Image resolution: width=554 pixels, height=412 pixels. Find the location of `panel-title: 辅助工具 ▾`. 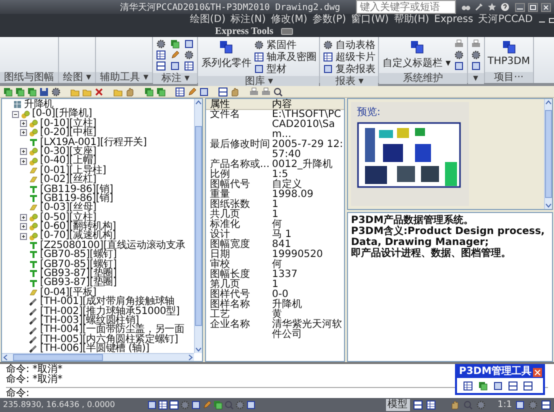

panel-title: 辅助工具 ▾ is located at coordinates (124, 77).